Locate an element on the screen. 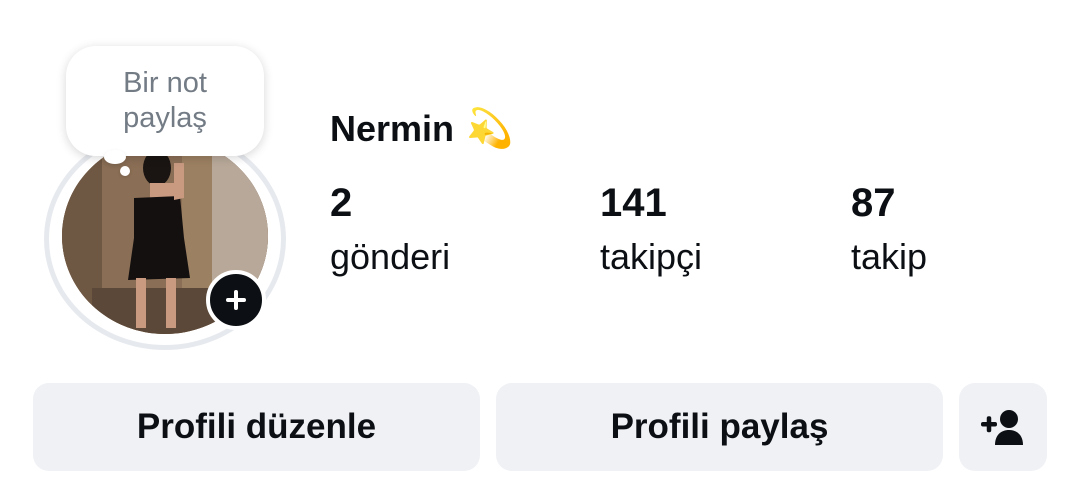  add-story-button is located at coordinates (236, 300).